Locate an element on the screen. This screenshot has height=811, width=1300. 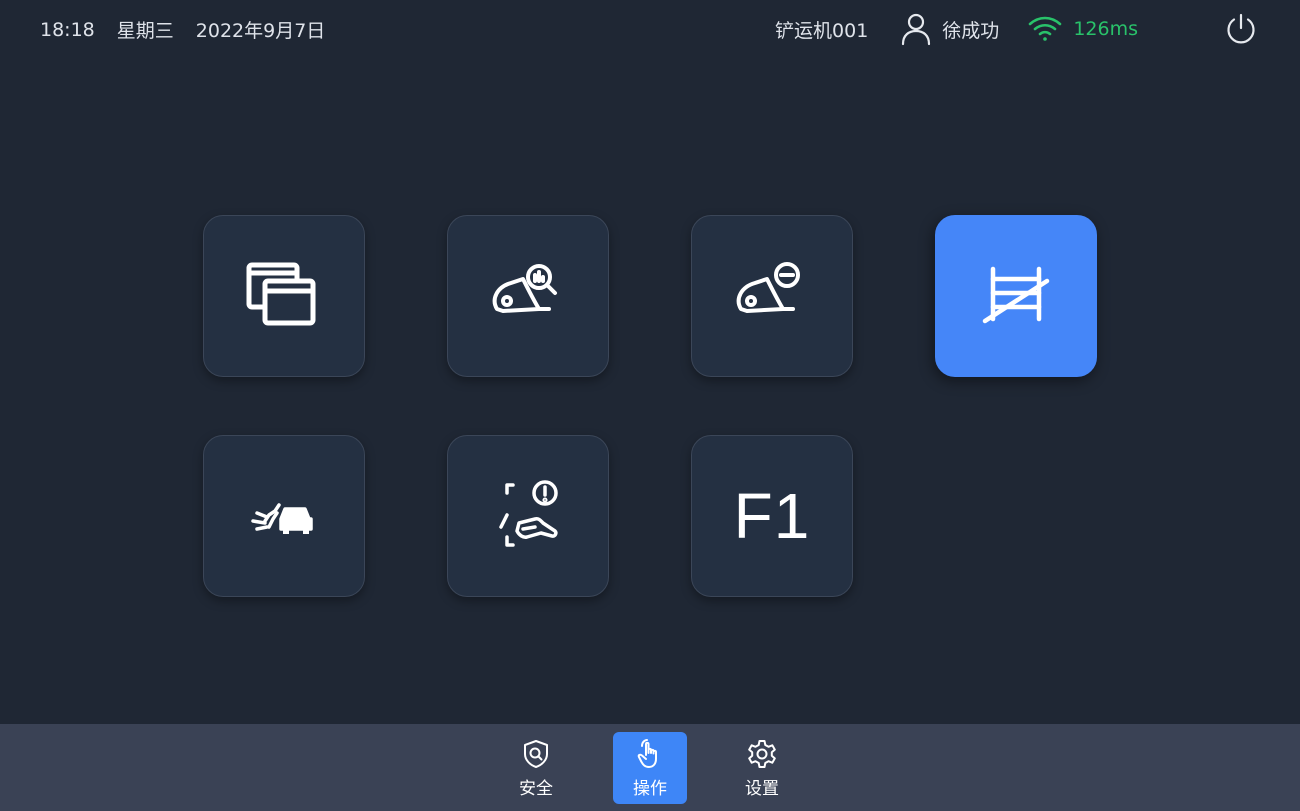
bottom-nav: 安全 操作 设置 is located at coordinates (650, 767).